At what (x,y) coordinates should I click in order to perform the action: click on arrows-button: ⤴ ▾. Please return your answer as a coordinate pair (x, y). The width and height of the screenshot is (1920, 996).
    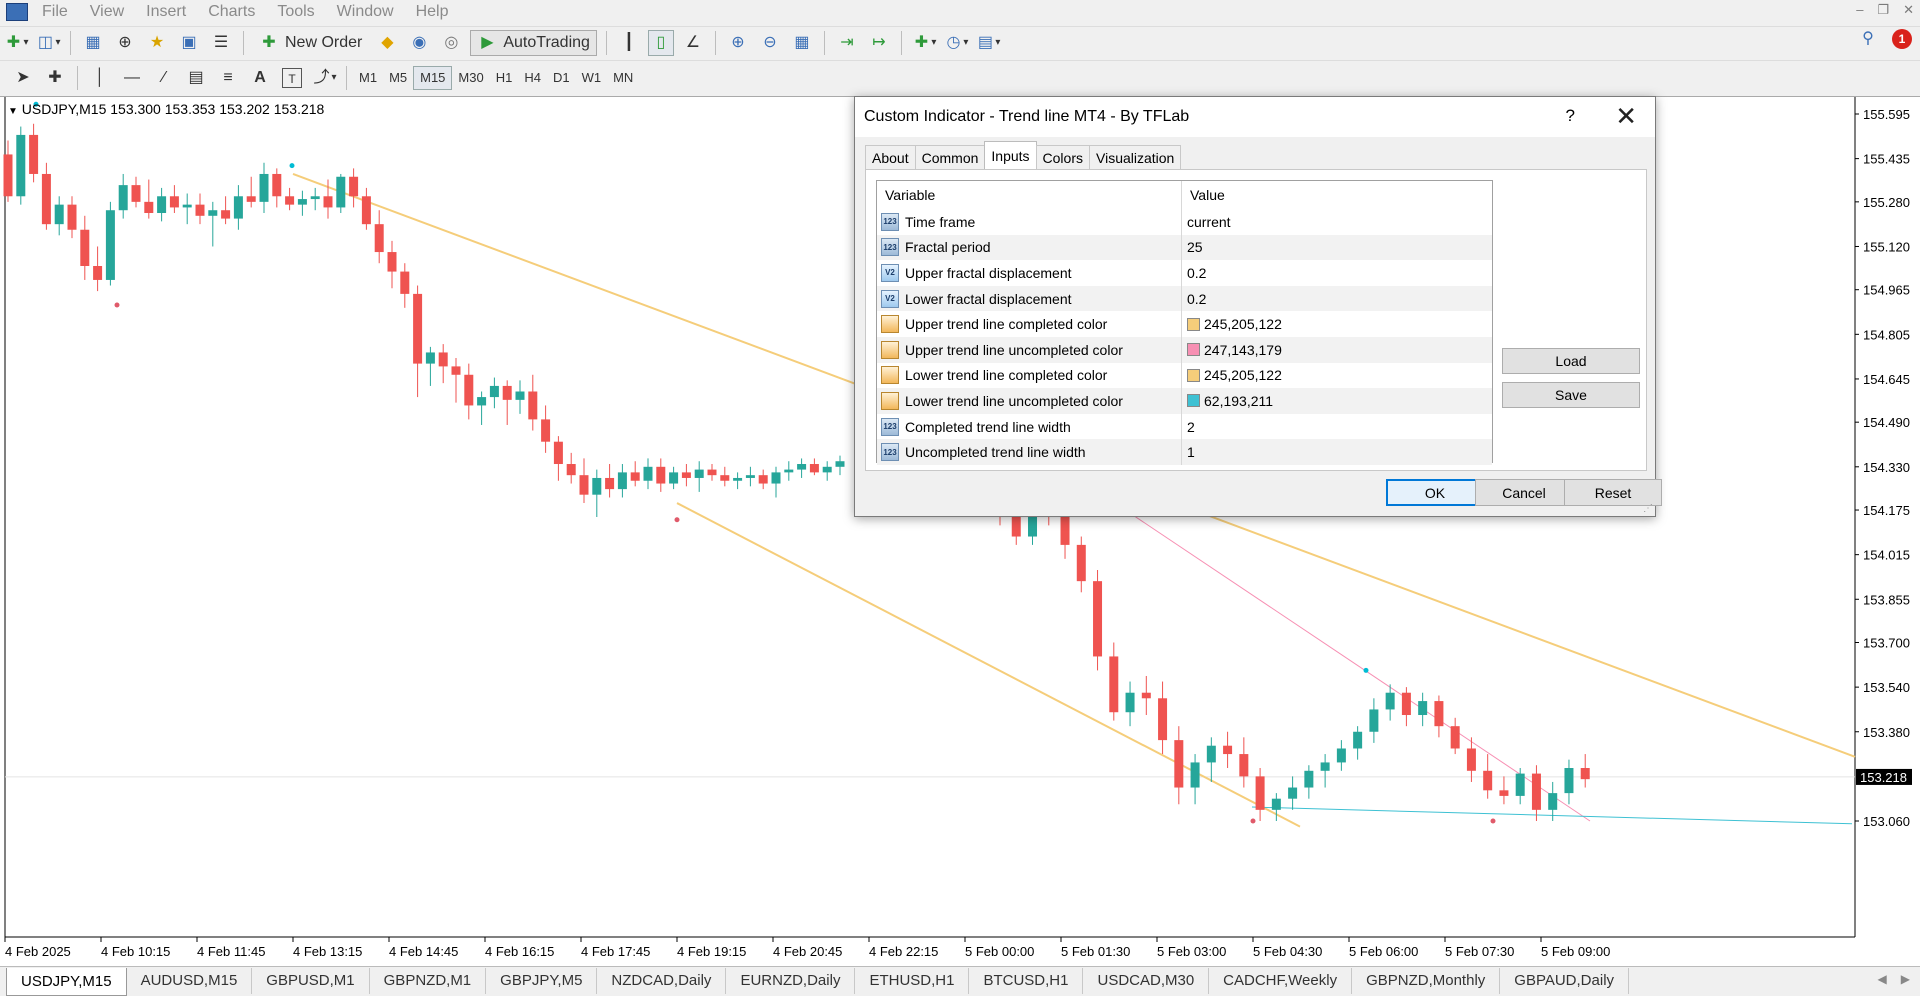
    Looking at the image, I should click on (324, 78).